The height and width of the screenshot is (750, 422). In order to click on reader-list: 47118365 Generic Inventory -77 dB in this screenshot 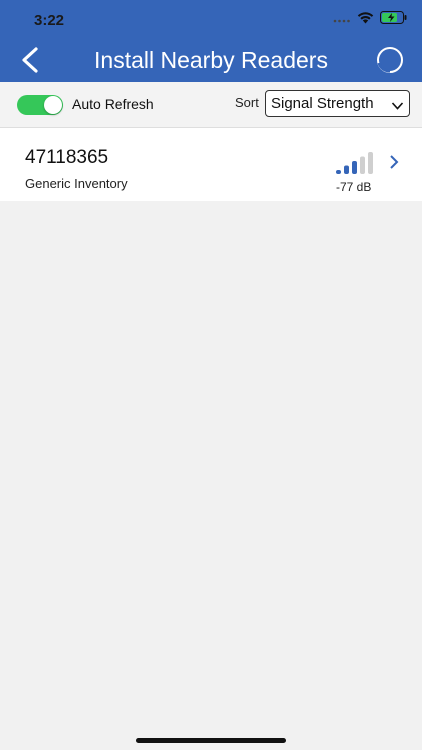, I will do `click(211, 164)`.